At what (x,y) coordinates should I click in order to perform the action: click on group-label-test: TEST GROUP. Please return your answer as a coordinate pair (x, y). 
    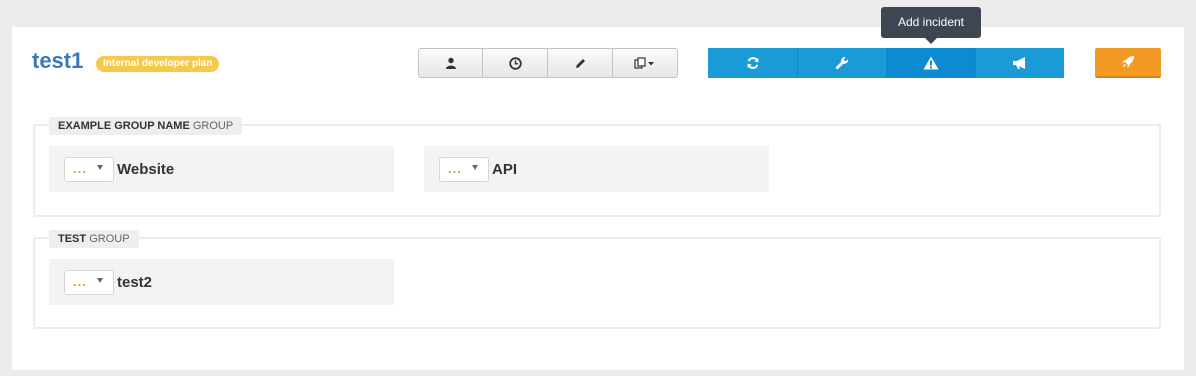
    Looking at the image, I should click on (94, 239).